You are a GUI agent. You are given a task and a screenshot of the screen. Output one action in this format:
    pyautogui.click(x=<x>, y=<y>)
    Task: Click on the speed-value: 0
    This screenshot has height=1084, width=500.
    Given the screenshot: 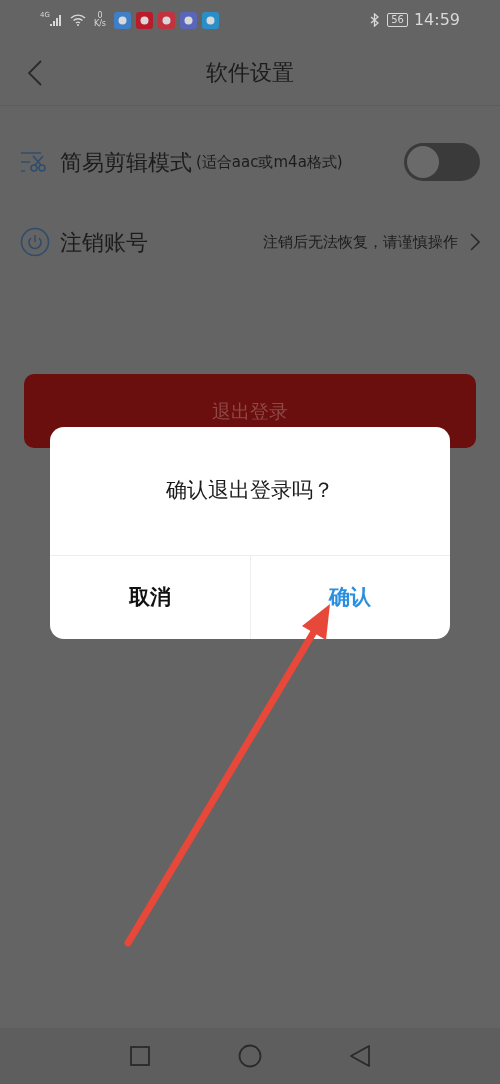 What is the action you would take?
    pyautogui.click(x=100, y=16)
    